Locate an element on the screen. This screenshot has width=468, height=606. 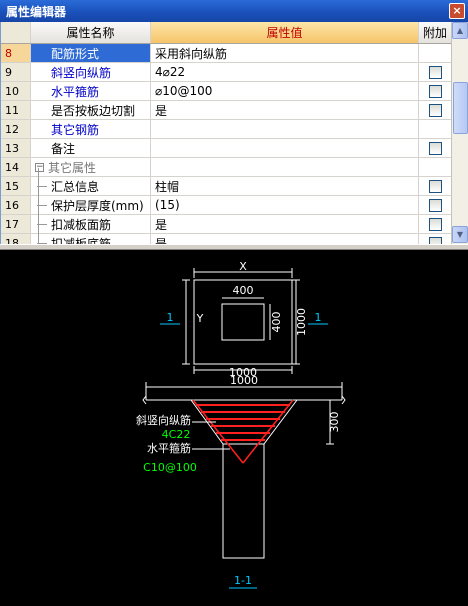
row-name: 保护层厚度(mm) is located at coordinates (91, 205).